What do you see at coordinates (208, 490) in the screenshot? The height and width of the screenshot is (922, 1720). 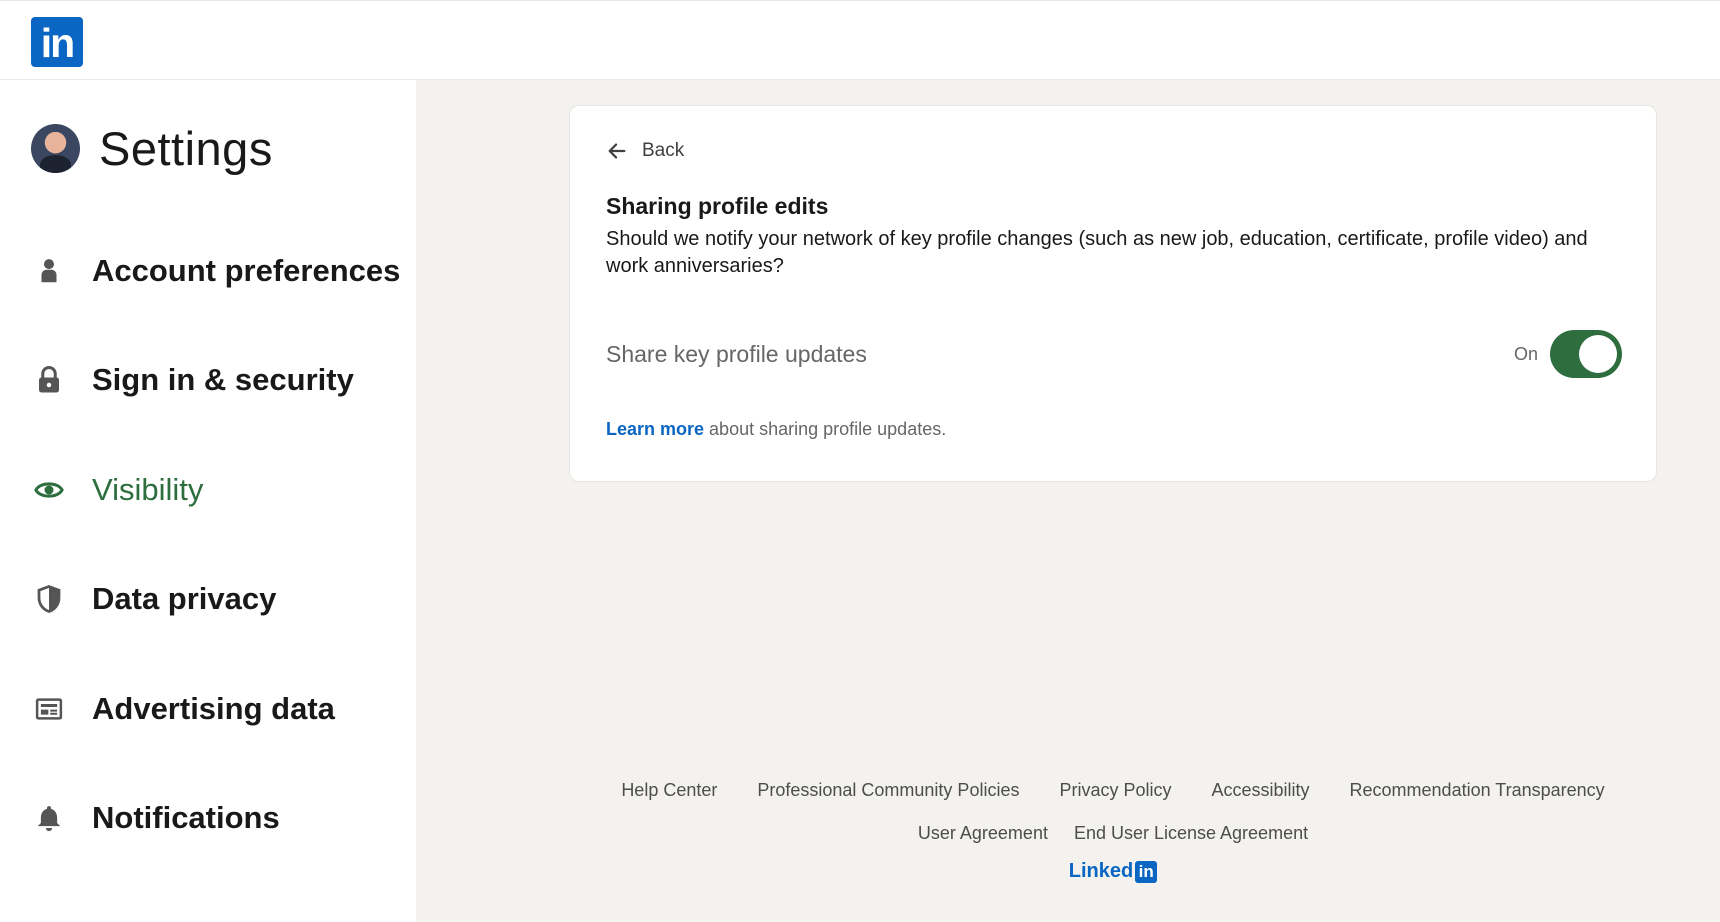 I see `sidebar-item-visibility: Visibility` at bounding box center [208, 490].